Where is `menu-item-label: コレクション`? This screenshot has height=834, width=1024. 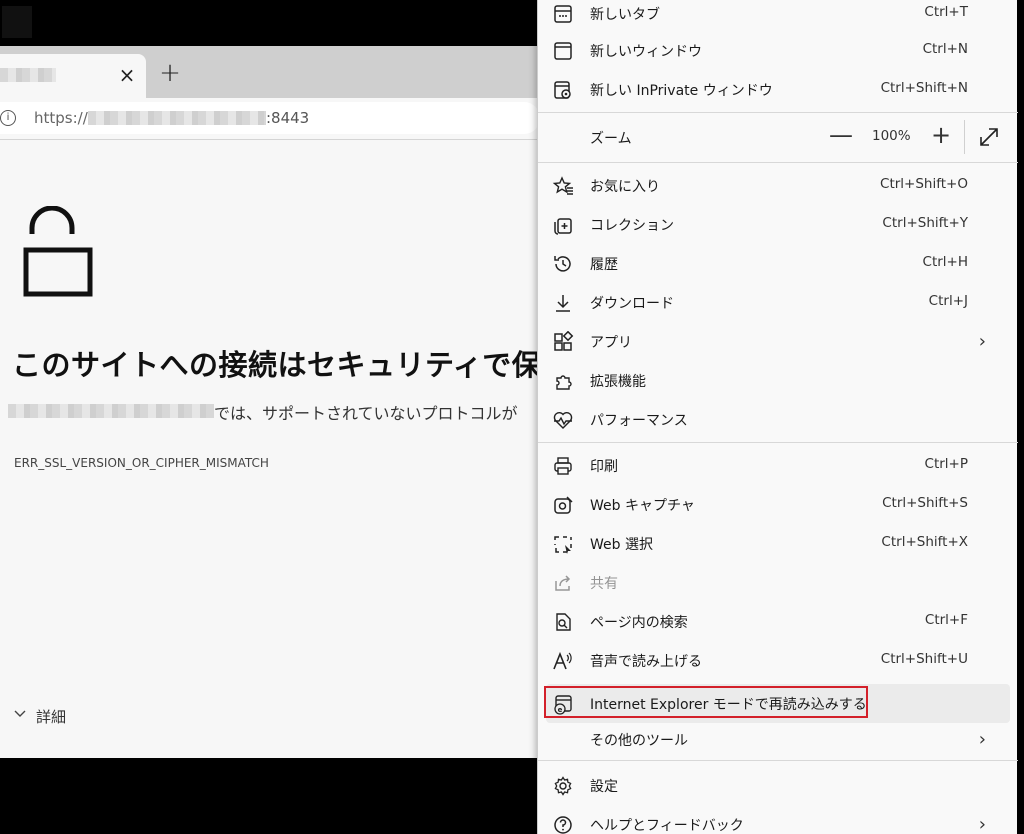 menu-item-label: コレクション is located at coordinates (632, 226).